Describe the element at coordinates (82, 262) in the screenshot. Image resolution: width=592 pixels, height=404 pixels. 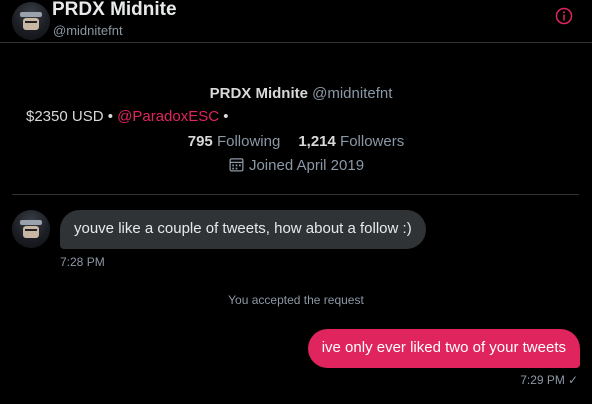
I see `incoming-message-time: 7:28 PM` at that location.